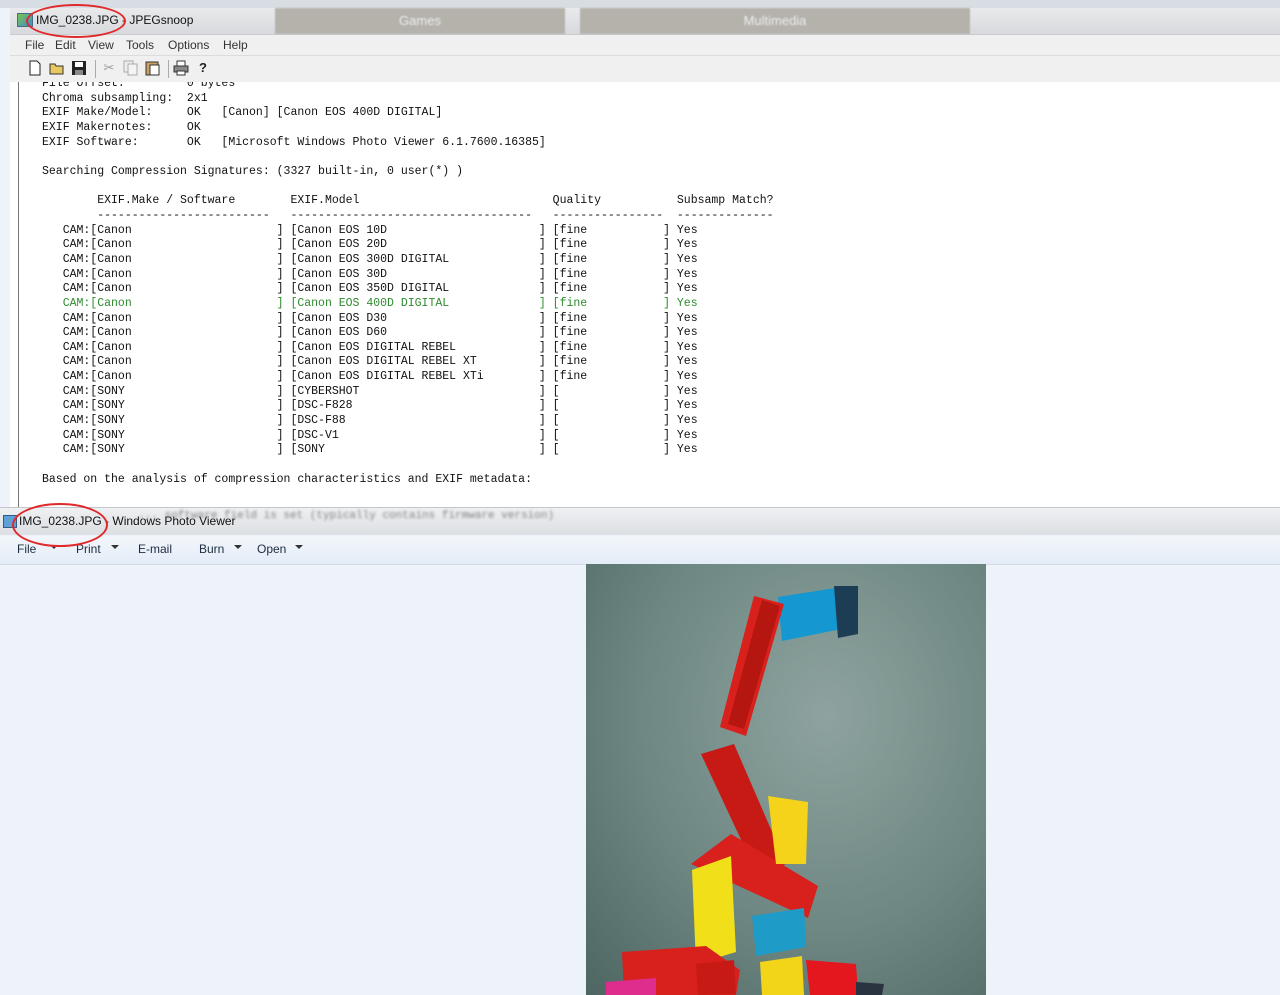 The image size is (1280, 995). What do you see at coordinates (370, 421) in the screenshot?
I see `output-line: CAM:[SONY ] [DSC-F88 ] [ ] Yes` at bounding box center [370, 421].